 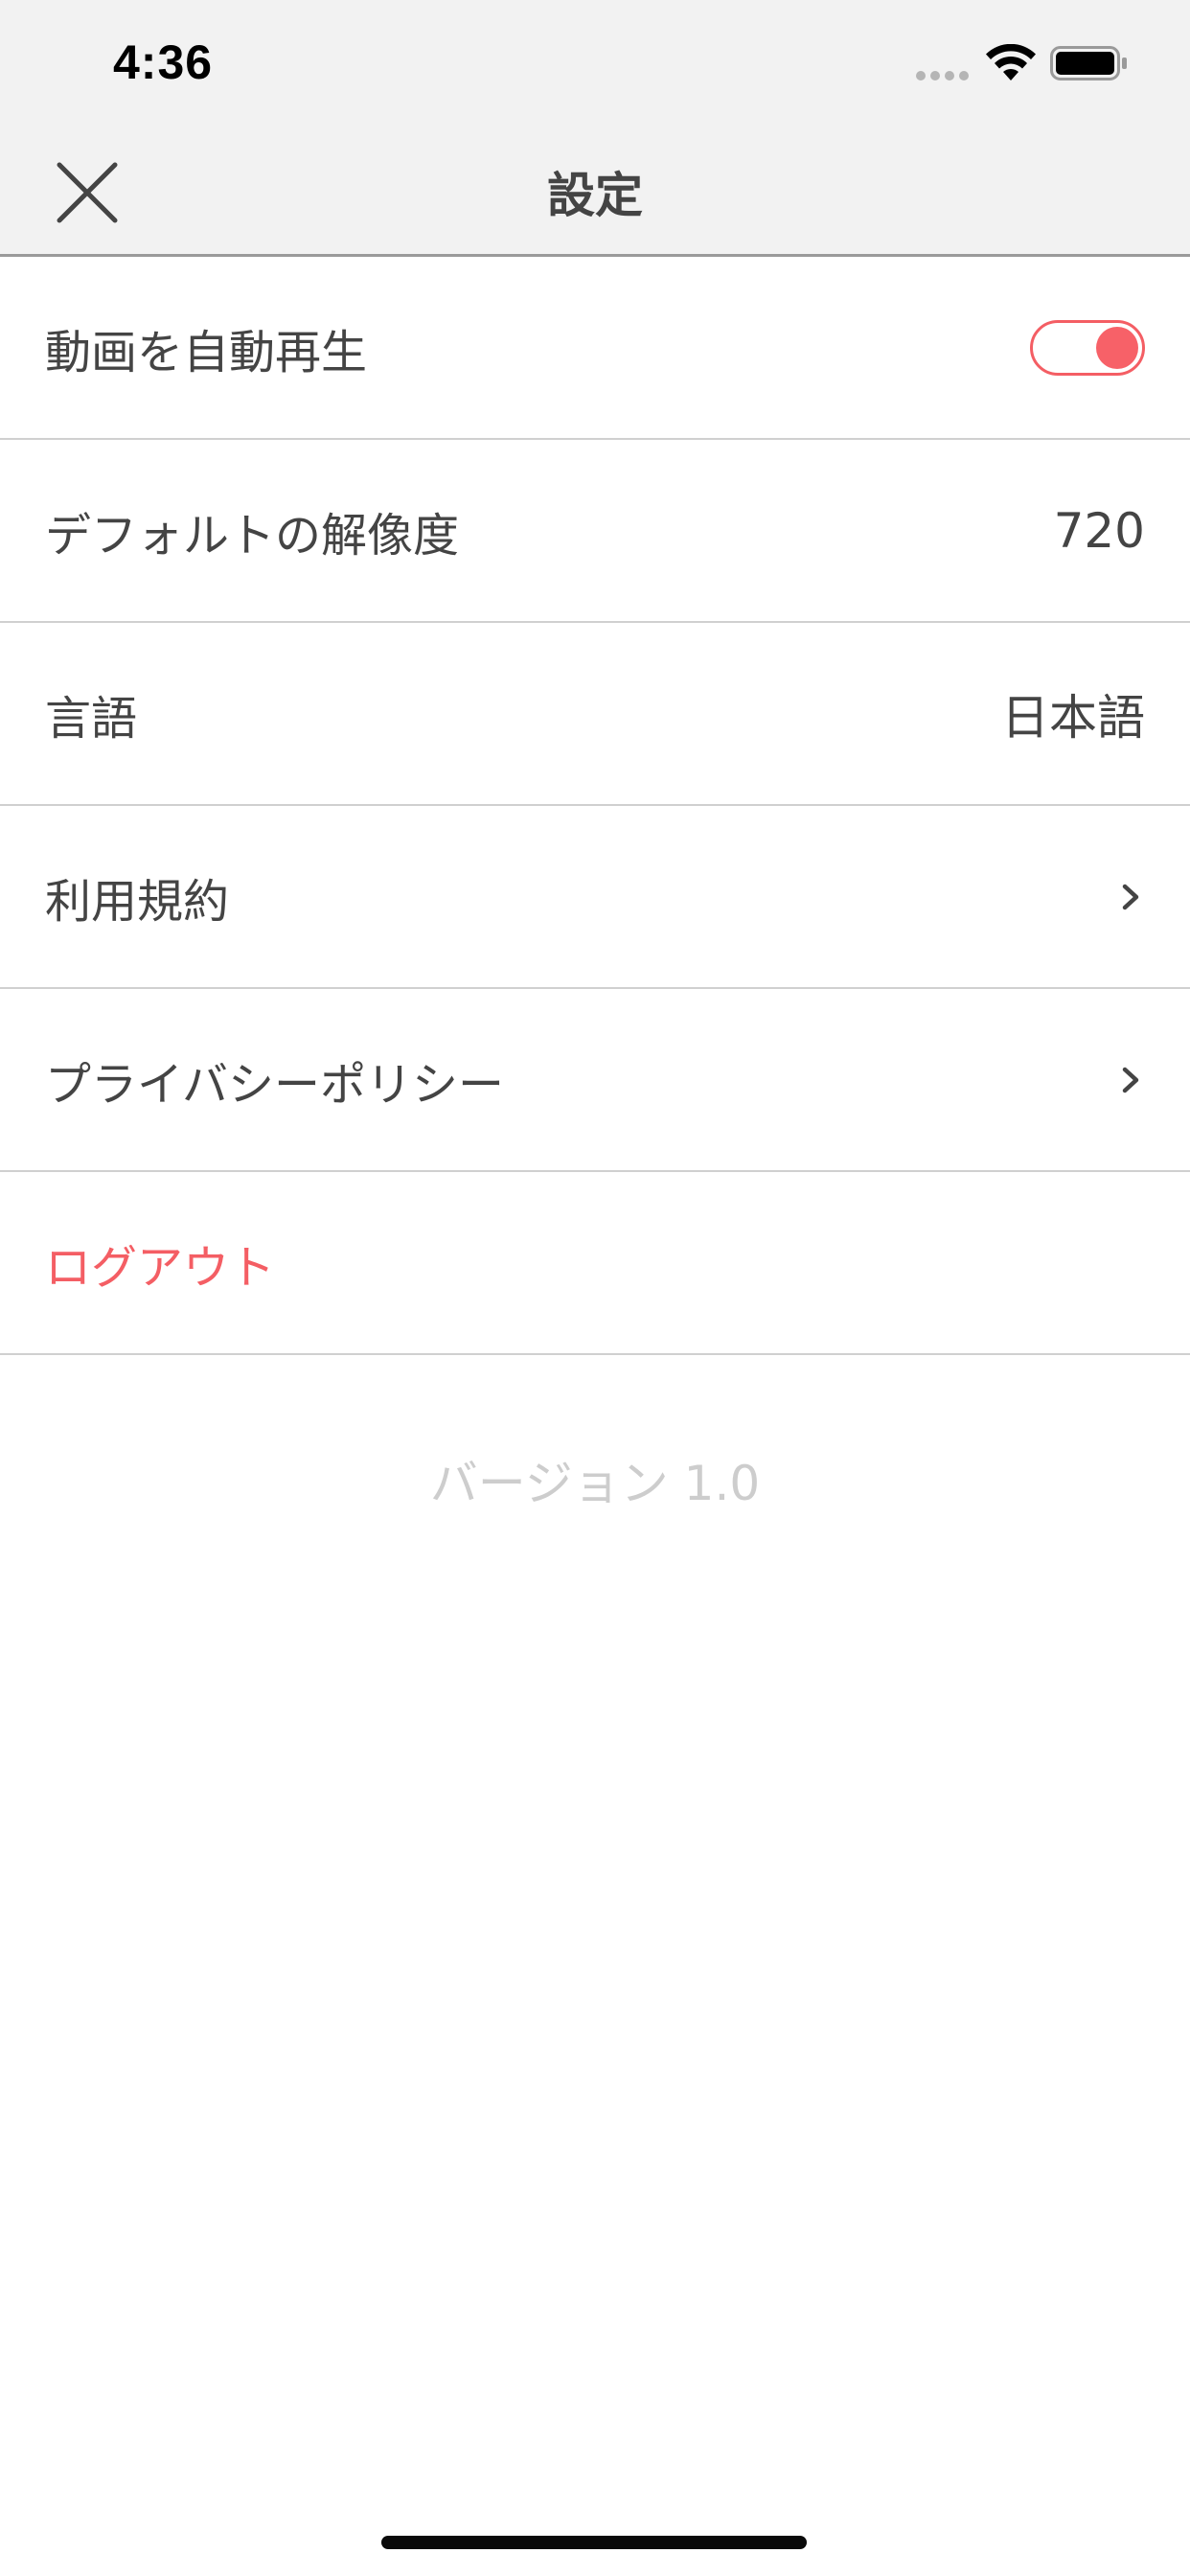 What do you see at coordinates (595, 348) in the screenshot?
I see `autoplay-row: 動画を自動再生` at bounding box center [595, 348].